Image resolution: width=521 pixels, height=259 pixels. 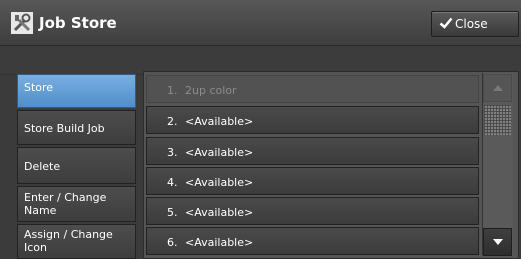 What do you see at coordinates (497, 120) in the screenshot?
I see `scrollbar-thumb` at bounding box center [497, 120].